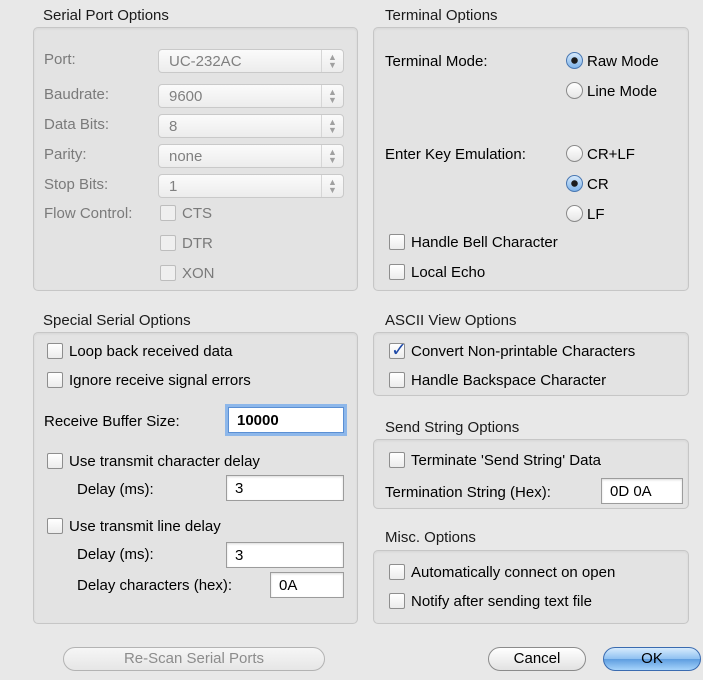  Describe the element at coordinates (251, 61) in the screenshot. I see `port-popup: UC-232AC ▲ ▼` at that location.